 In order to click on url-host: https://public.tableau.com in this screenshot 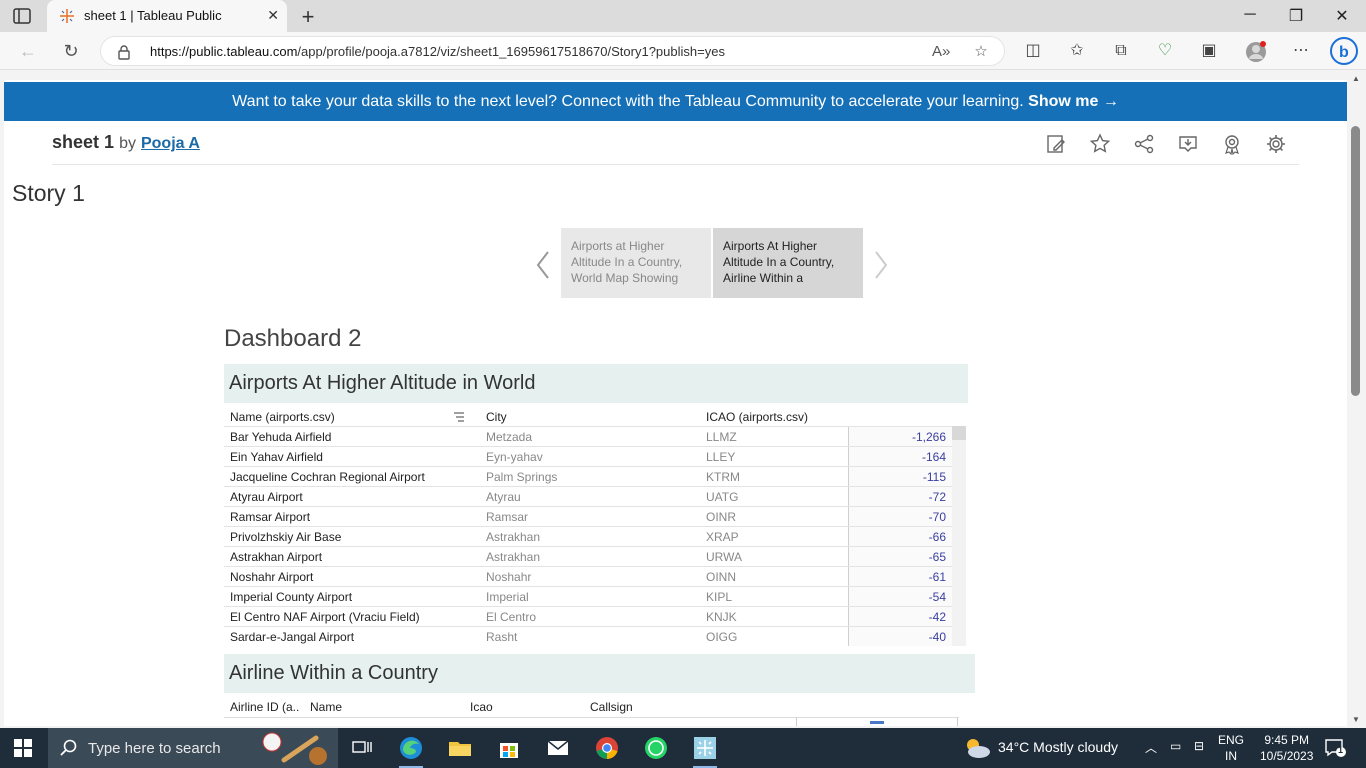, I will do `click(224, 51)`.